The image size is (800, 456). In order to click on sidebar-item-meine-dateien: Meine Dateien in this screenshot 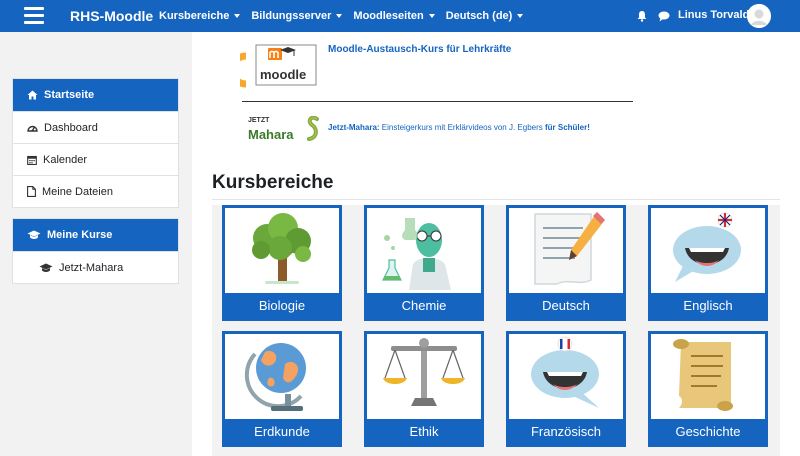, I will do `click(95, 191)`.